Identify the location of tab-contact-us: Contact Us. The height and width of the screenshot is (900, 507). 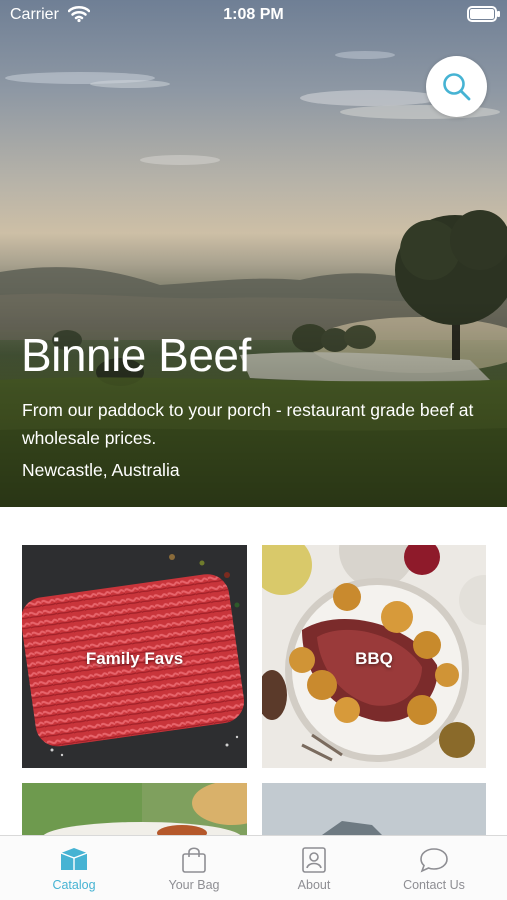
(434, 868).